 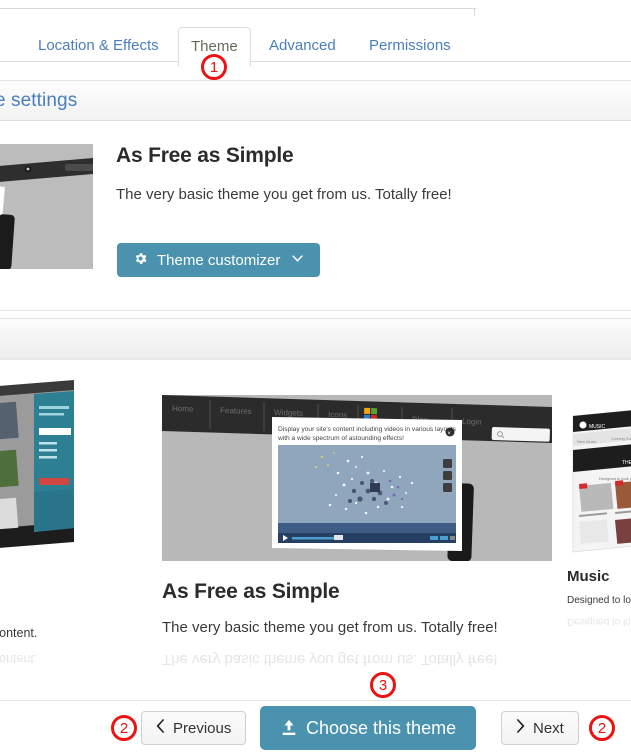 I want to click on svg-text: Coming Soon, so click(x=621, y=438).